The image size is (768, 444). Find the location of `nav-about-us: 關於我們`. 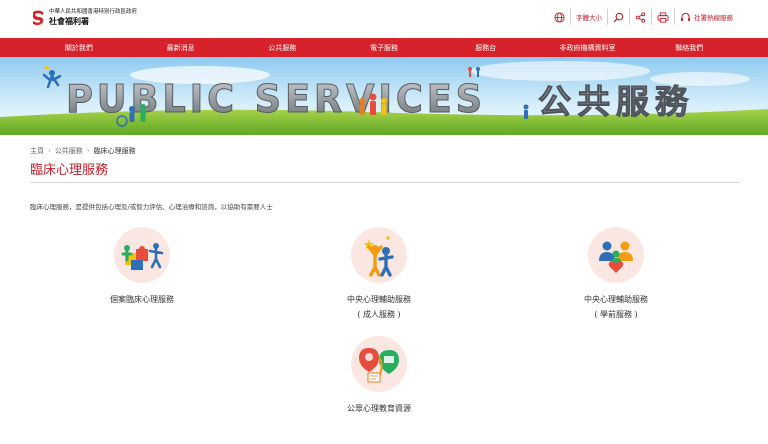

nav-about-us: 關於我們 is located at coordinates (79, 48).